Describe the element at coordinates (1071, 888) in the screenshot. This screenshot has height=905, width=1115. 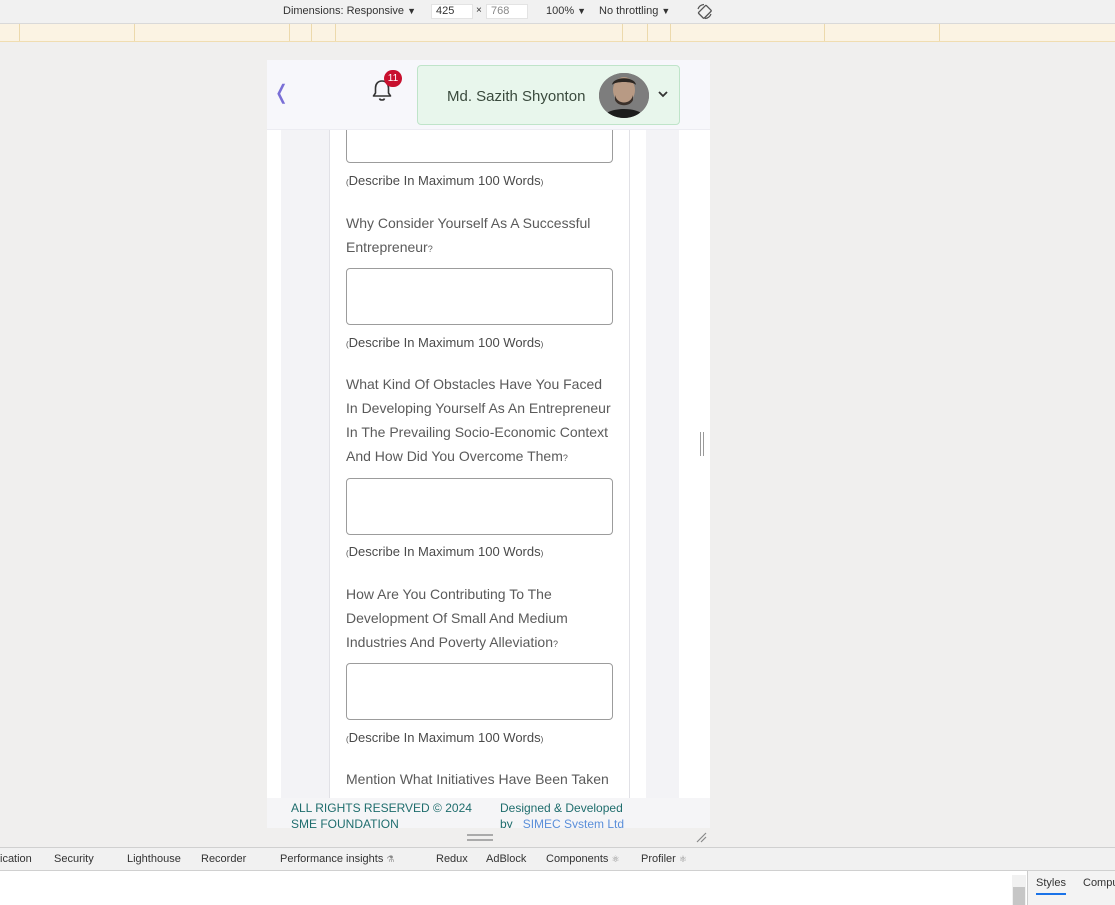
I see `styles-pane: Styles Compu` at that location.